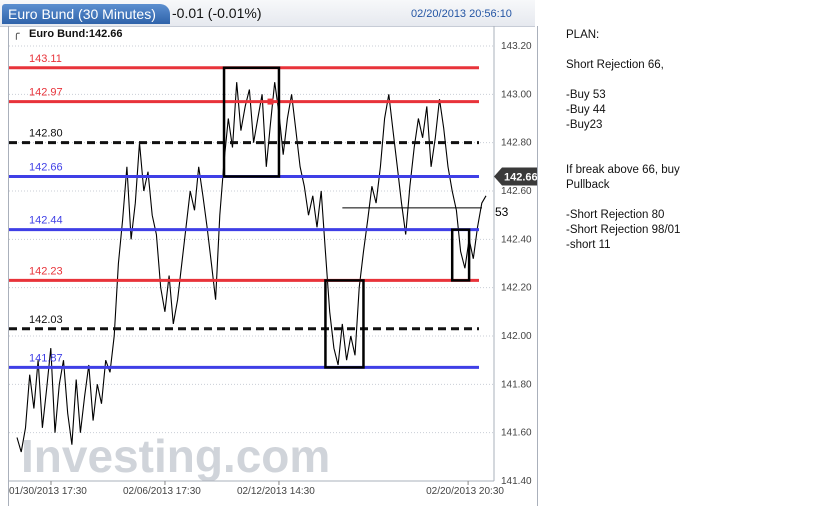  I want to click on x-tick-label: 02/12/2013 14:30, so click(276, 491).